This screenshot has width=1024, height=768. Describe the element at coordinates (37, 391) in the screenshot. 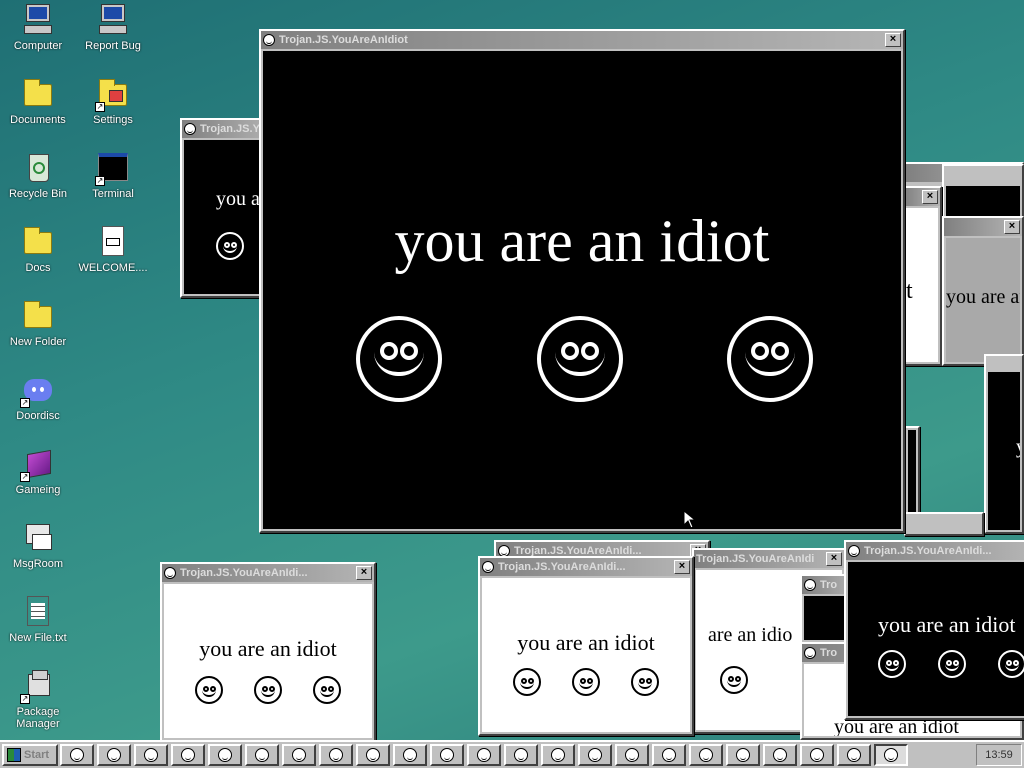

I see `discord-icon: ↗` at that location.